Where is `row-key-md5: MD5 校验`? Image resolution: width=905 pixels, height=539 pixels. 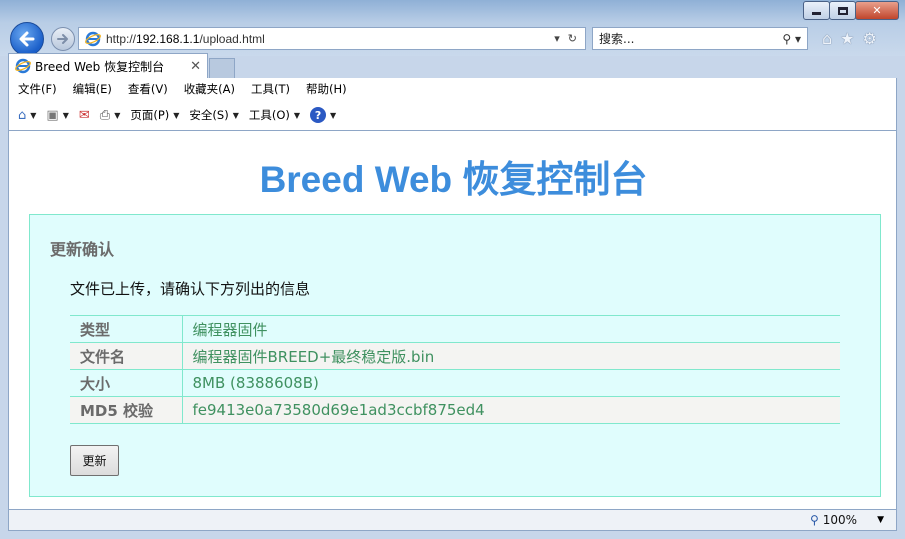 row-key-md5: MD5 校验 is located at coordinates (126, 410).